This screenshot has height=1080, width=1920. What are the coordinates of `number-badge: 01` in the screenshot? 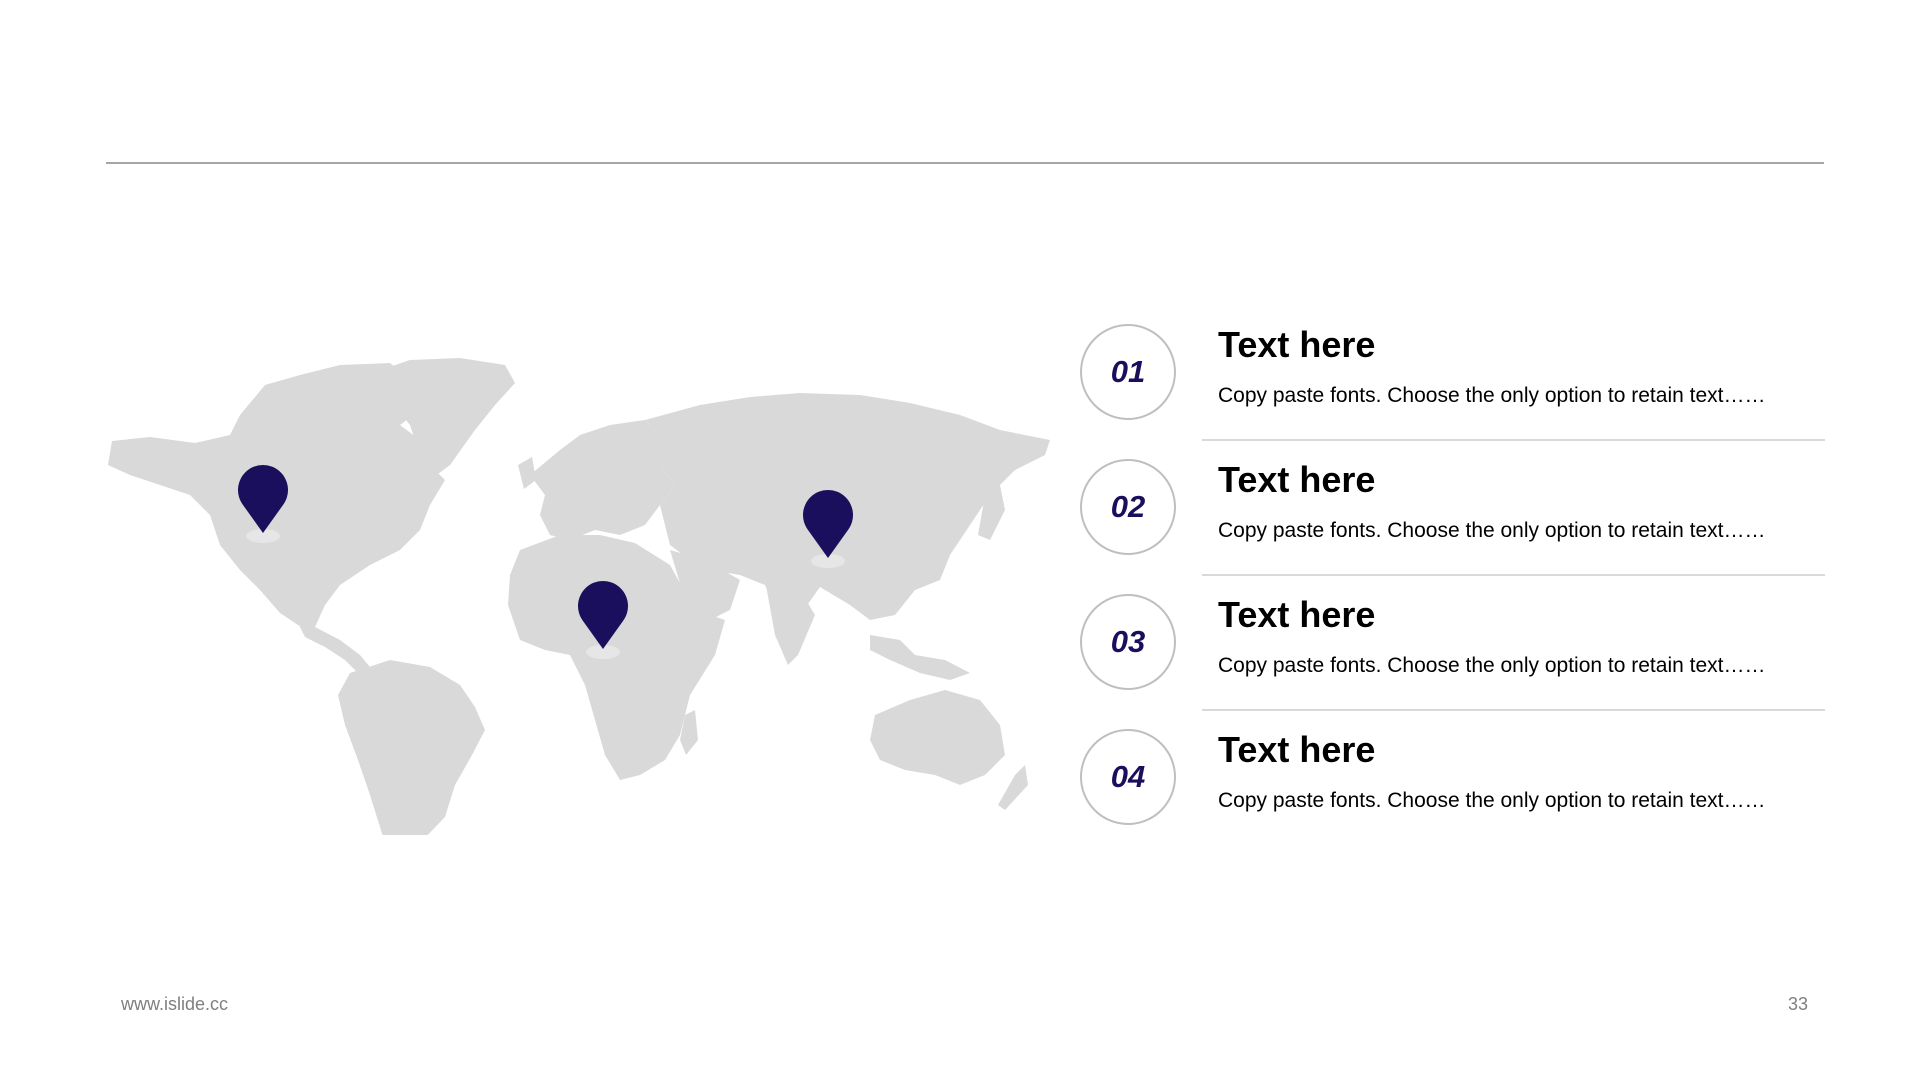 It's located at (1128, 372).